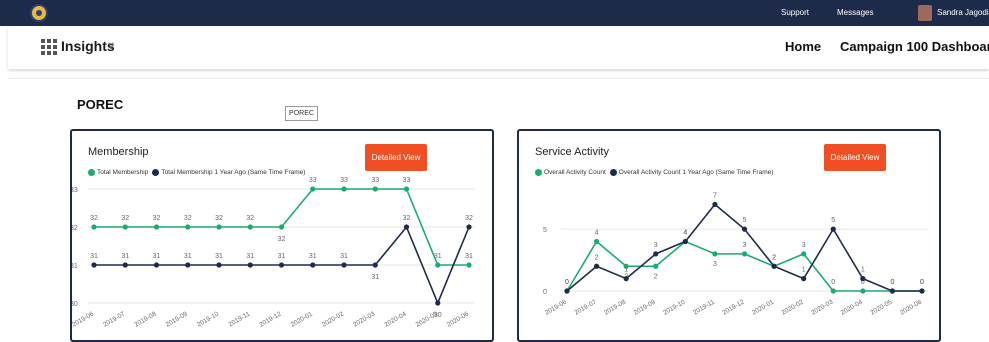 This screenshot has height=342, width=989. I want to click on y-tick-label: 5, so click(545, 230).